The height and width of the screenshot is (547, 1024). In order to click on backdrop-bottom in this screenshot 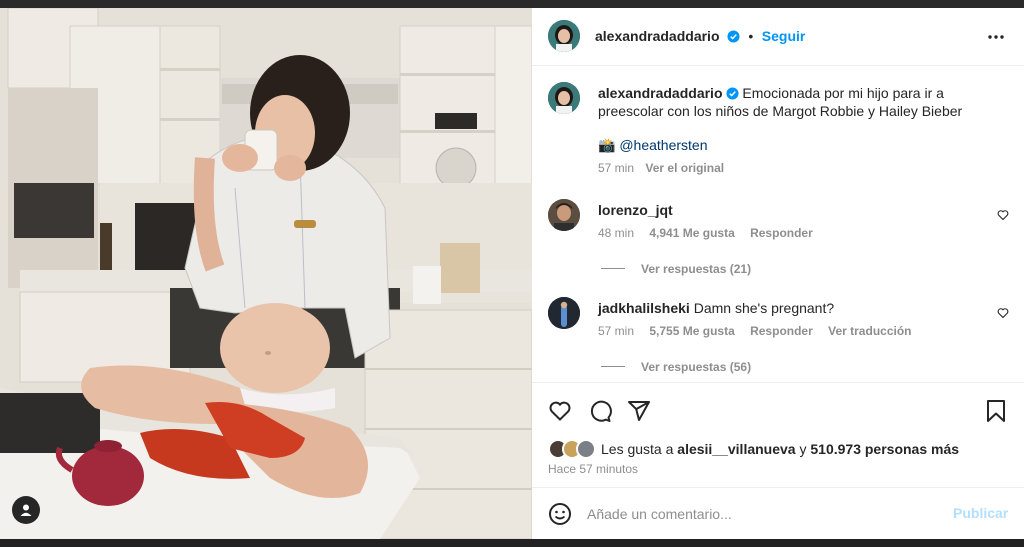, I will do `click(512, 542)`.